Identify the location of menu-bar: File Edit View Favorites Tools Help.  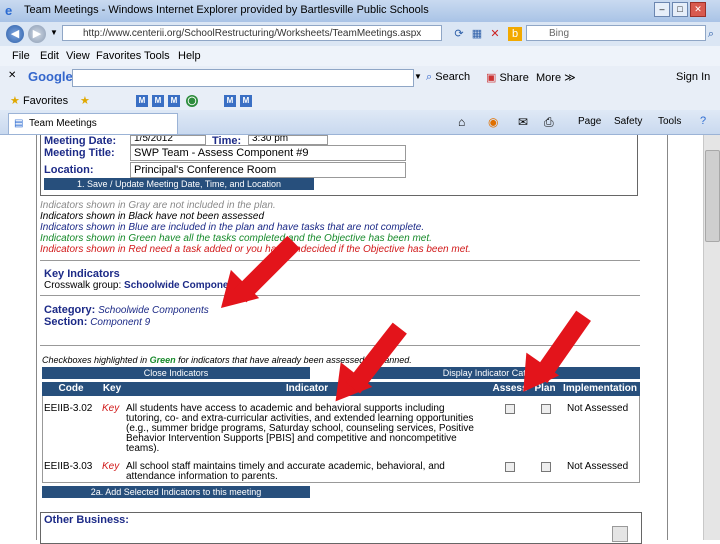
(360, 56).